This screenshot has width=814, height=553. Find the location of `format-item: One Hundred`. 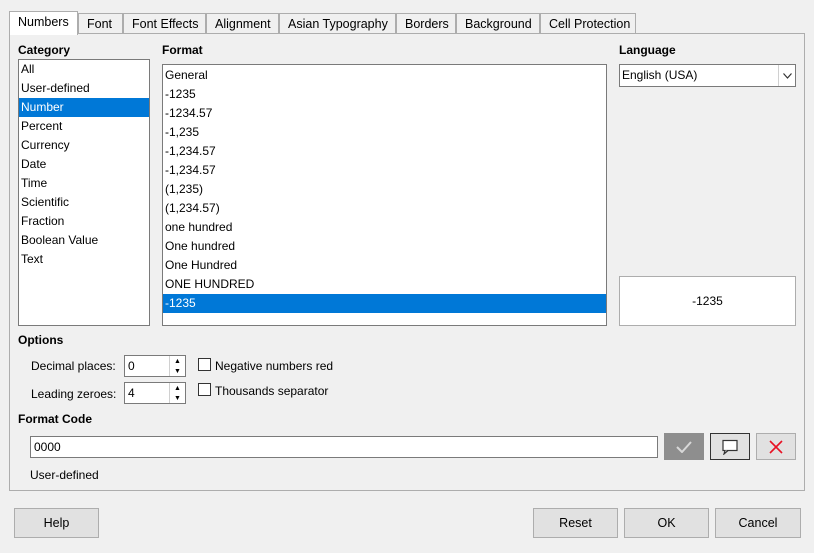

format-item: One Hundred is located at coordinates (384, 265).